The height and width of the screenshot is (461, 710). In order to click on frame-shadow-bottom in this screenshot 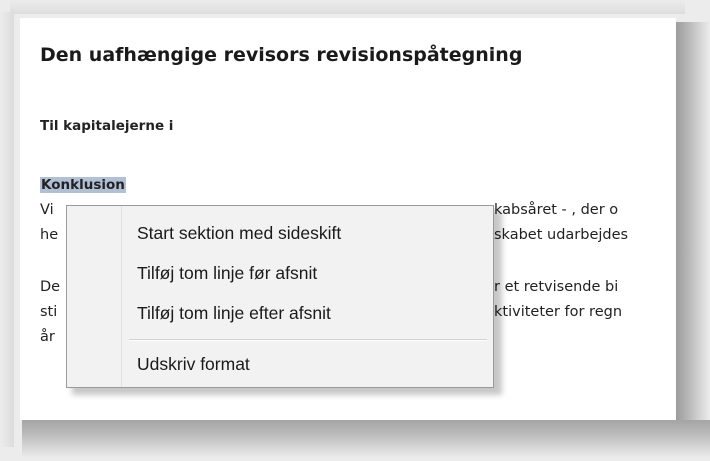, I will do `click(366, 439)`.